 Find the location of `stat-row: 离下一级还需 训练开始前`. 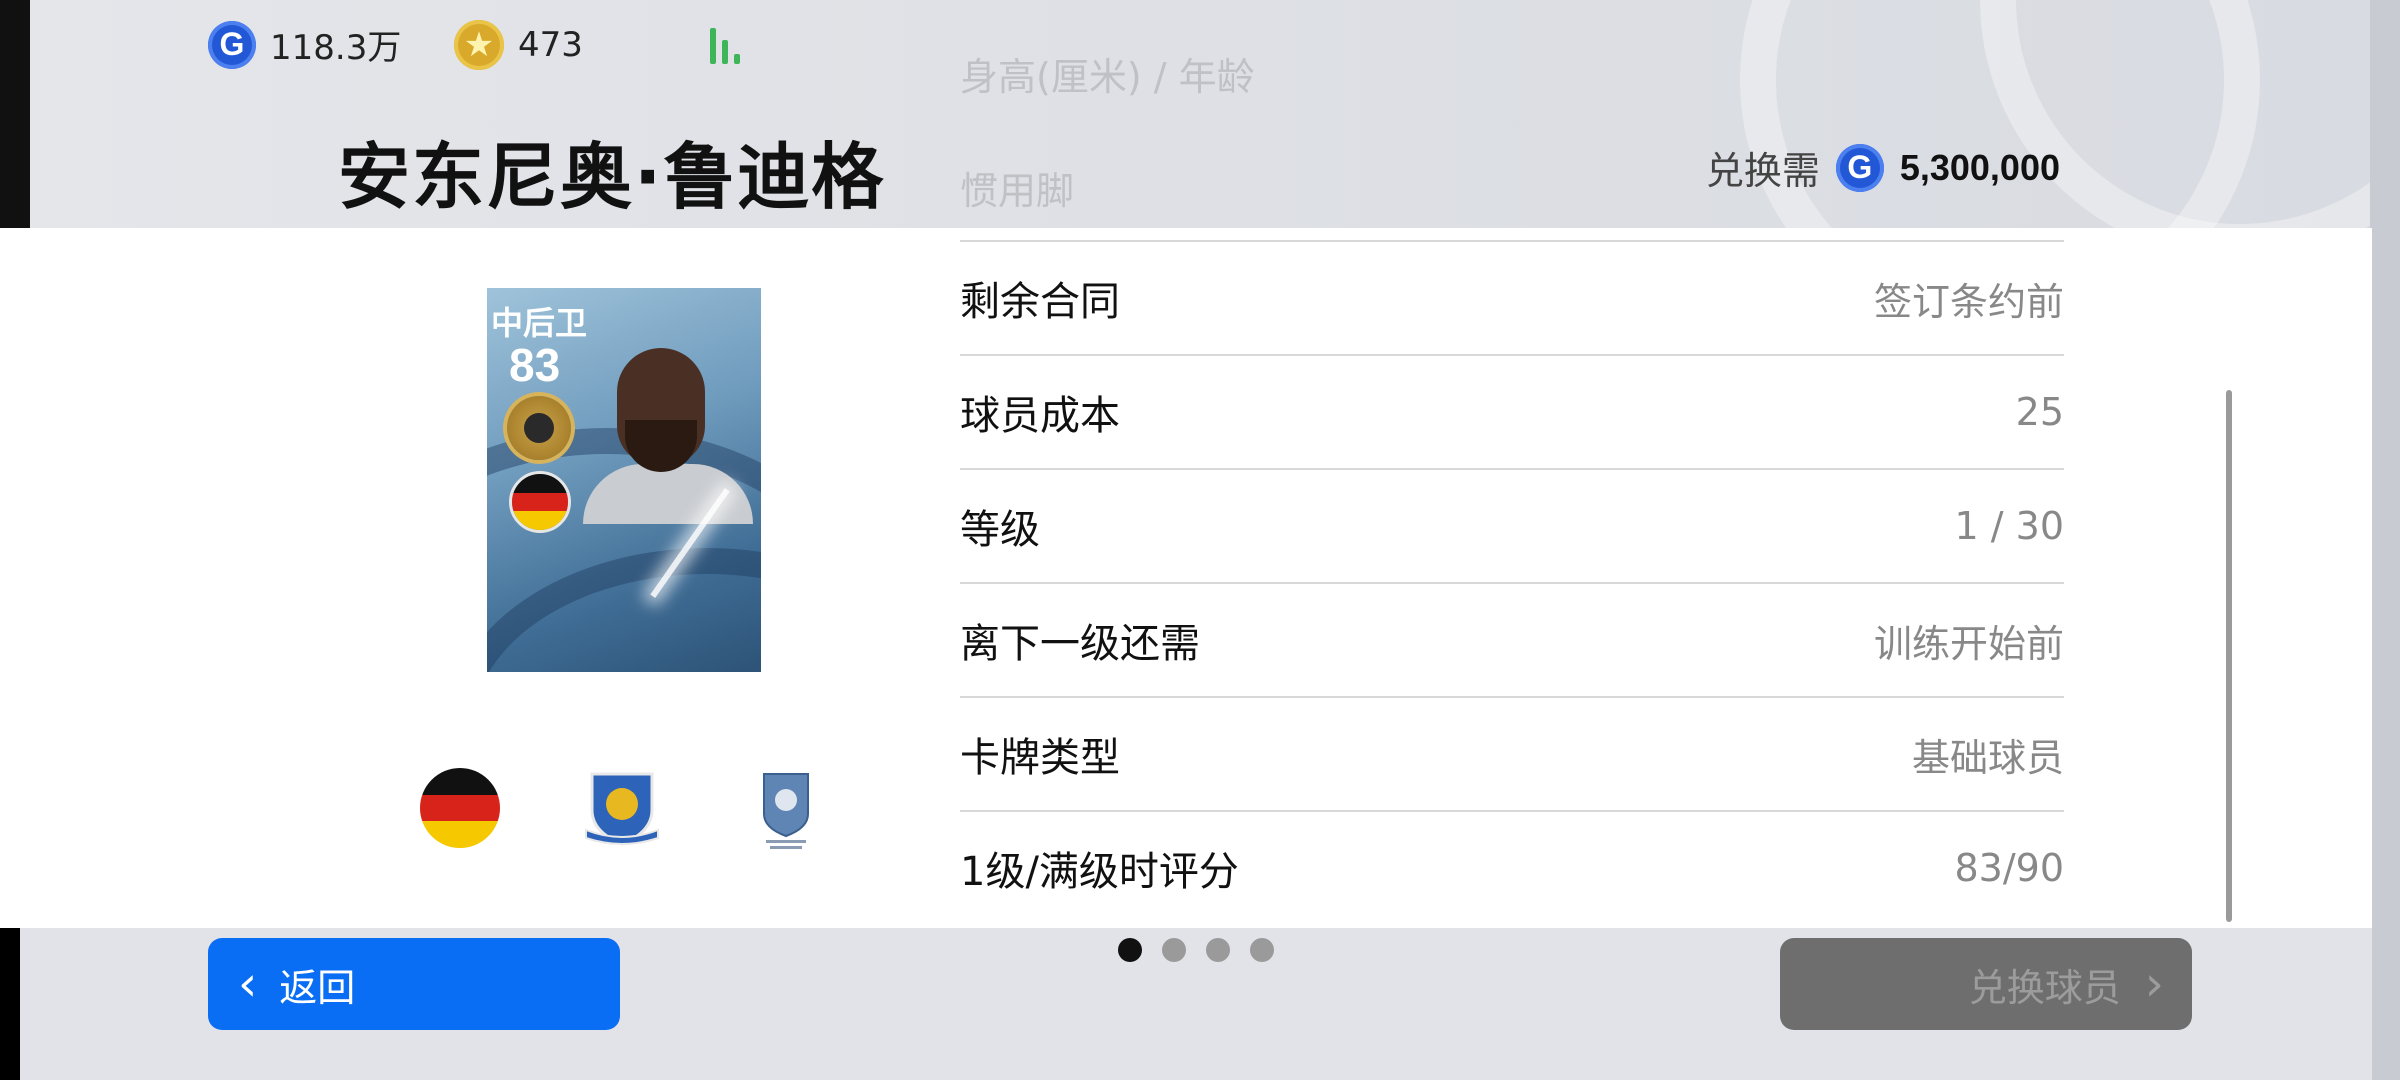

stat-row: 离下一级还需 训练开始前 is located at coordinates (1512, 639).